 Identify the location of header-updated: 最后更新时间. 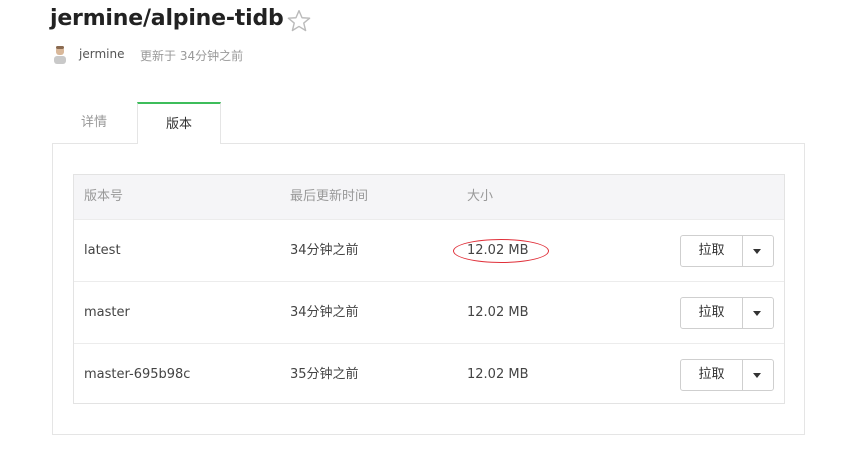
(329, 196).